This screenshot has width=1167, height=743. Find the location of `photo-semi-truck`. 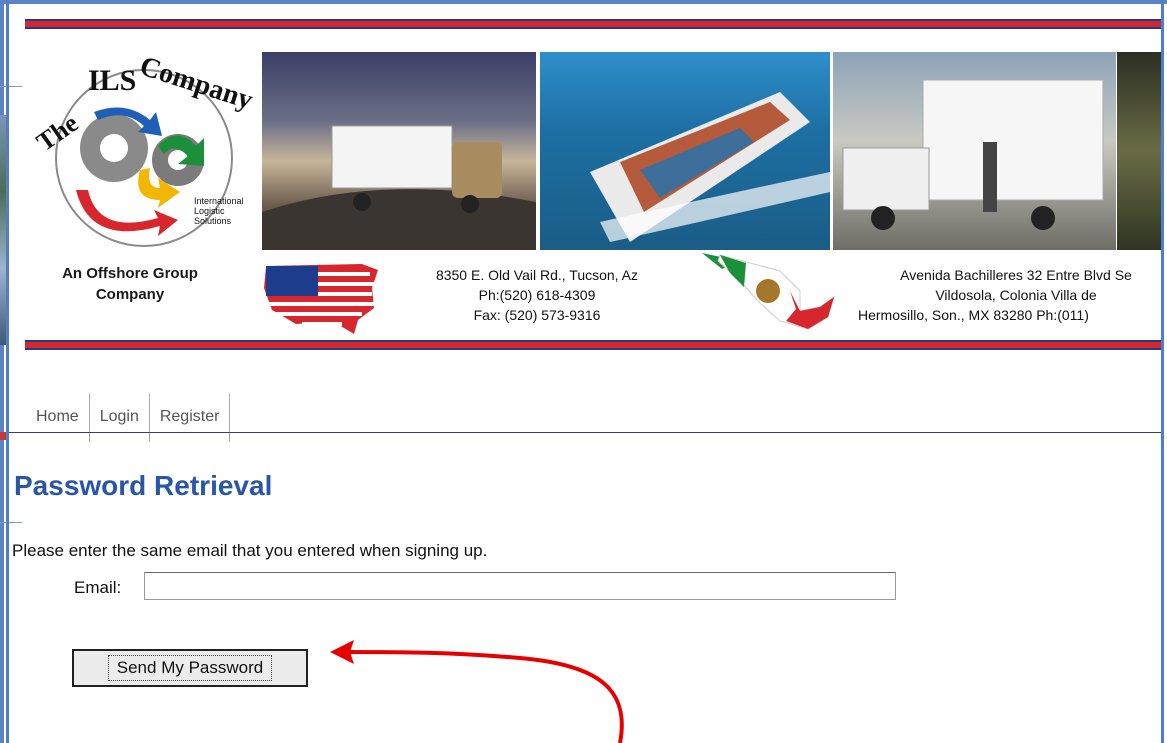

photo-semi-truck is located at coordinates (399, 151).